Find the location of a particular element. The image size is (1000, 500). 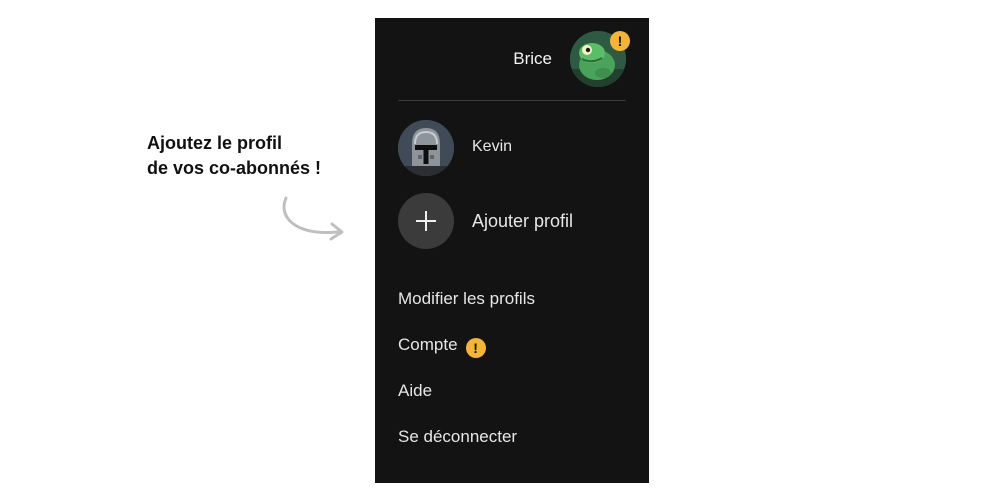

curved-arrow-icon is located at coordinates (313, 218).